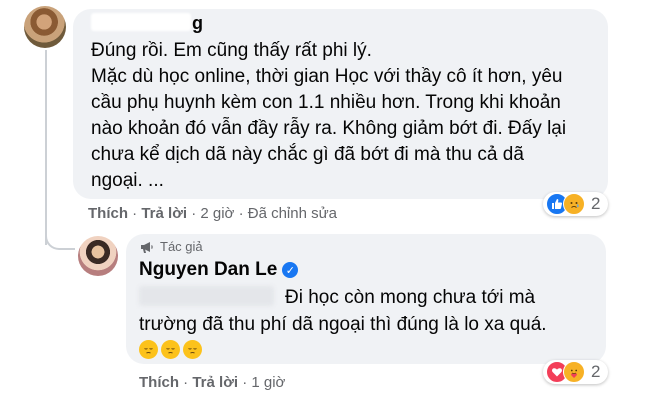 Image resolution: width=660 pixels, height=402 pixels. What do you see at coordinates (231, 50) in the screenshot?
I see `comment-line: Đúng rồi. Em cũng thấy rất phi lý.` at bounding box center [231, 50].